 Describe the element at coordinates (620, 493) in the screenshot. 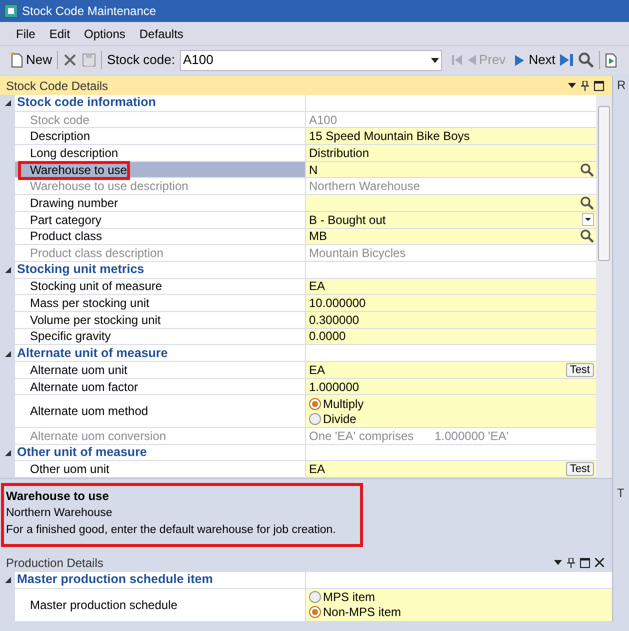

I see `side-panel-tab: T` at that location.